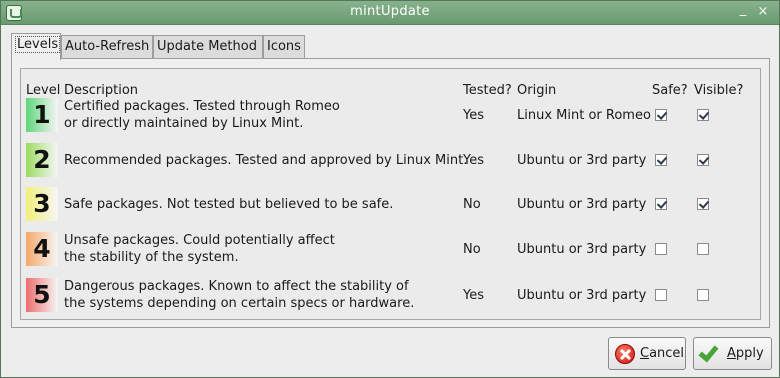 This screenshot has width=780, height=378. Describe the element at coordinates (284, 47) in the screenshot. I see `tab-icons: Icons` at that location.